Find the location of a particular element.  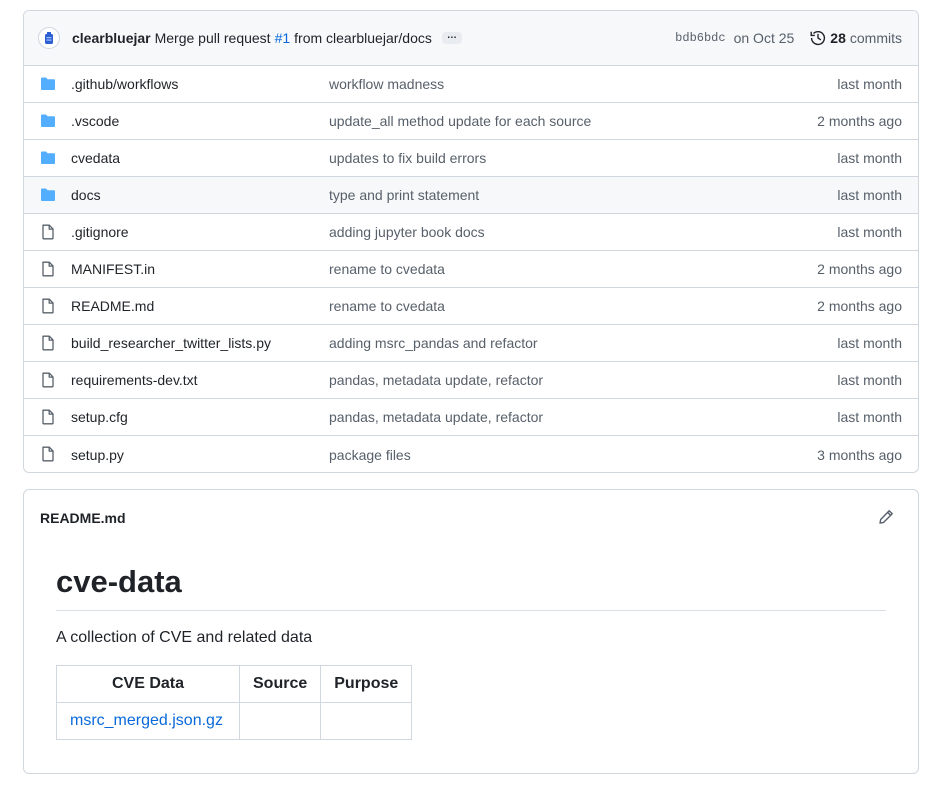

table-cell: msrc_merged.json.gz is located at coordinates (148, 721).